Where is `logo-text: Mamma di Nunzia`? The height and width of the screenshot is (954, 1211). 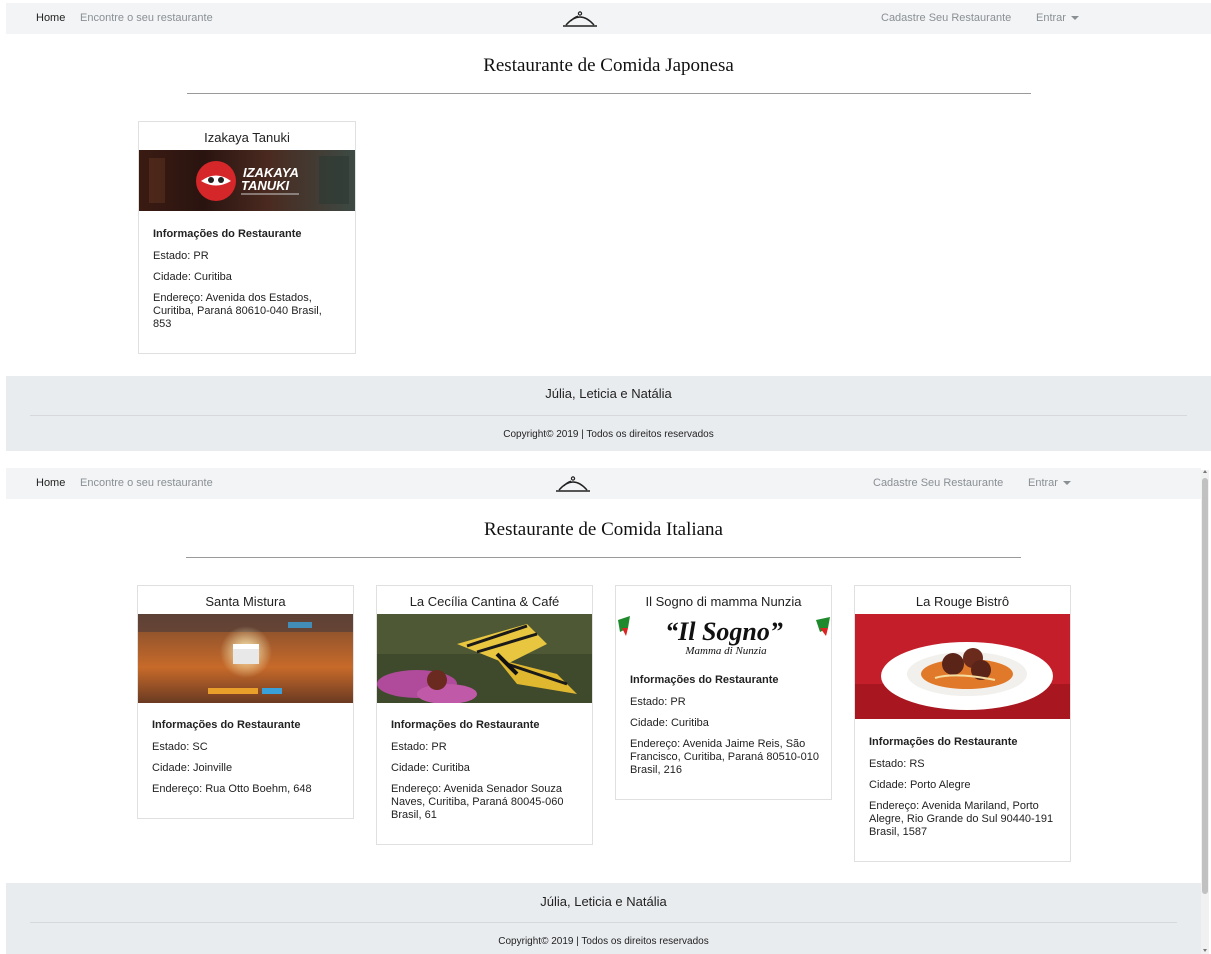
logo-text: Mamma di Nunzia is located at coordinates (725, 651).